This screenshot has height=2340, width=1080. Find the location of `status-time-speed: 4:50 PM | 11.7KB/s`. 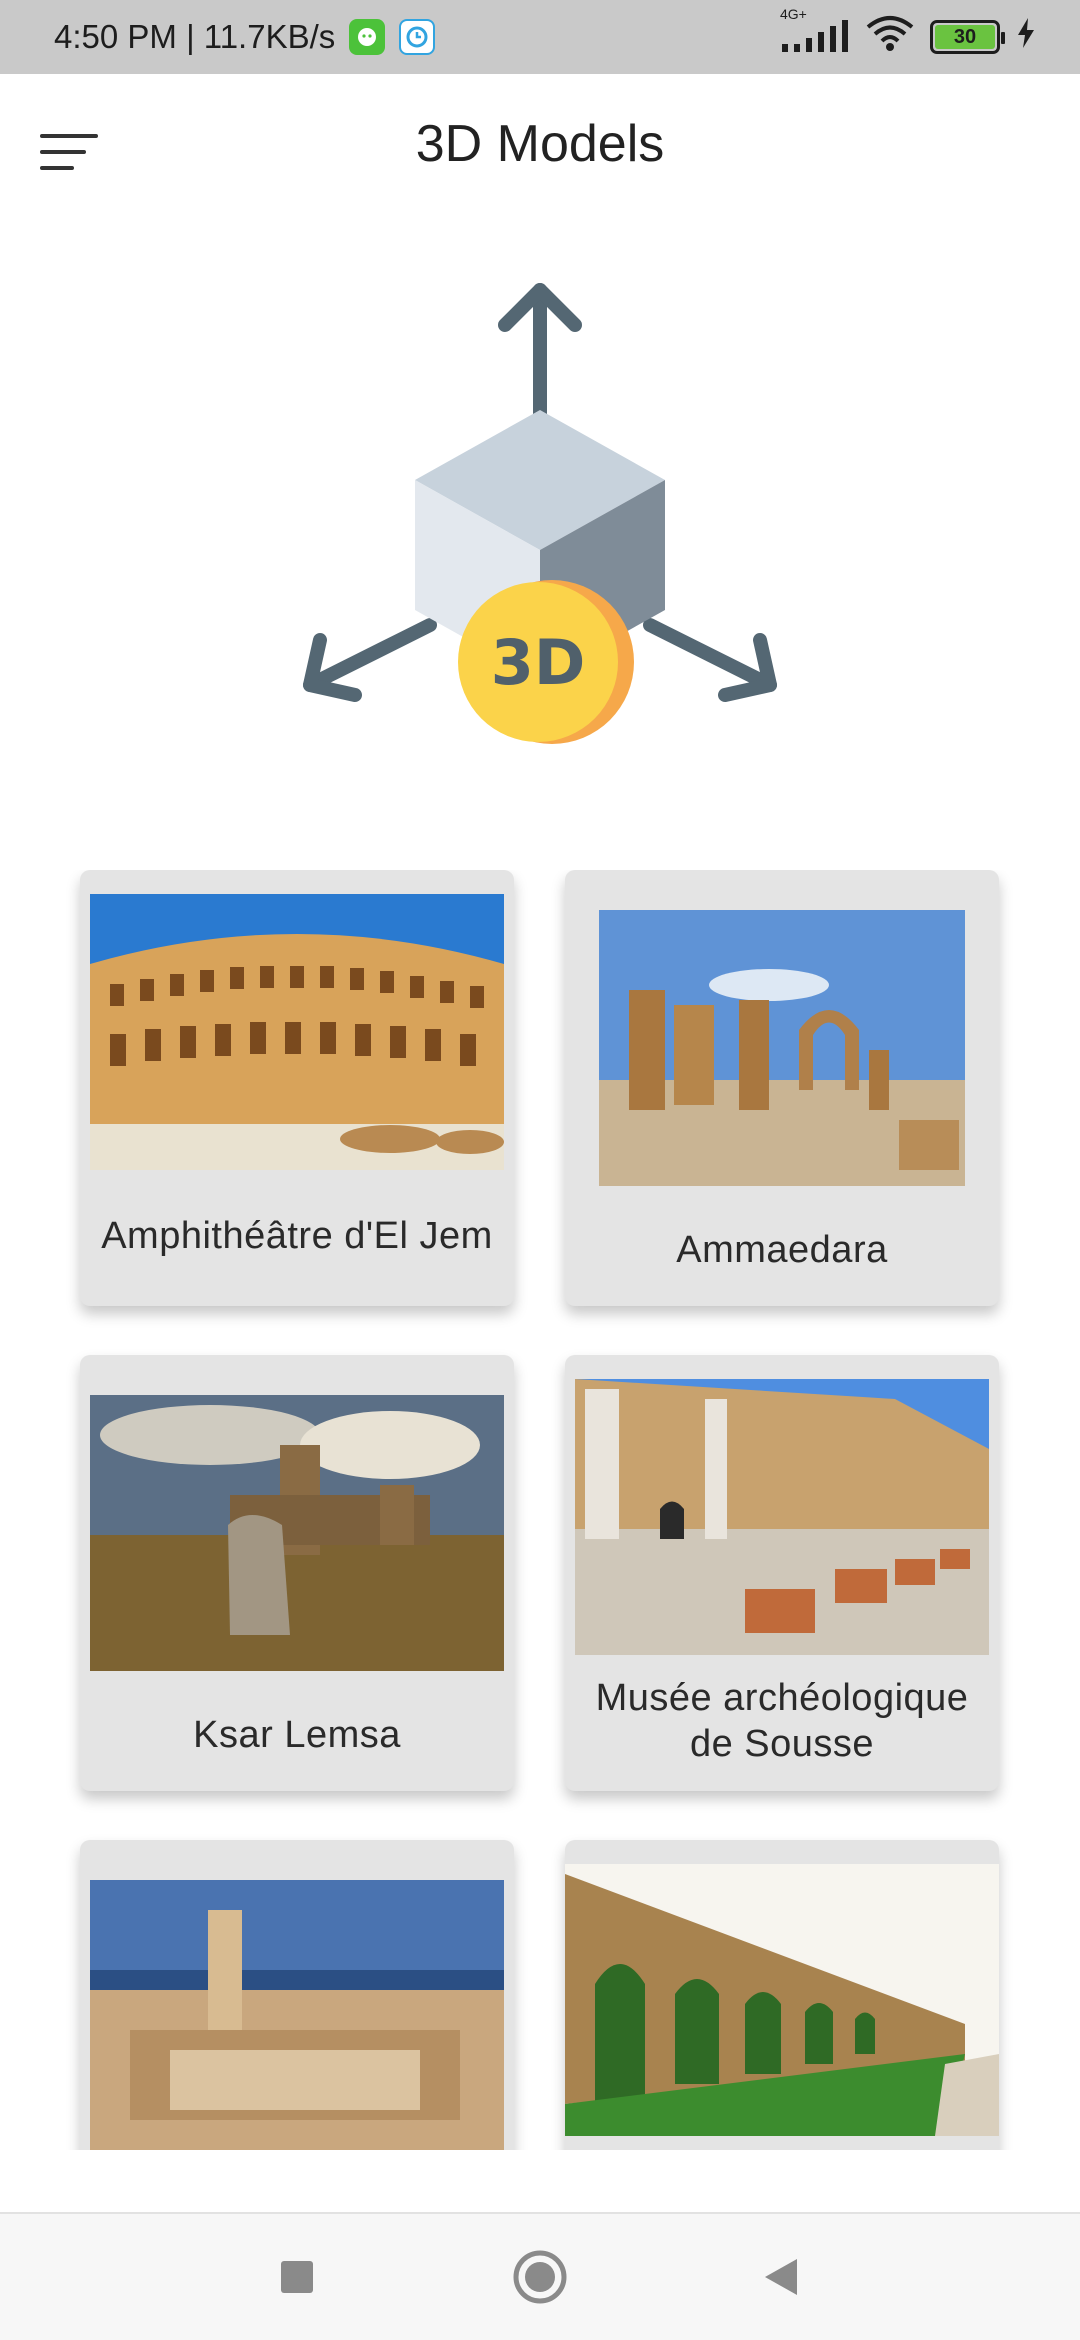

status-time-speed: 4:50 PM | 11.7KB/s is located at coordinates (195, 36).